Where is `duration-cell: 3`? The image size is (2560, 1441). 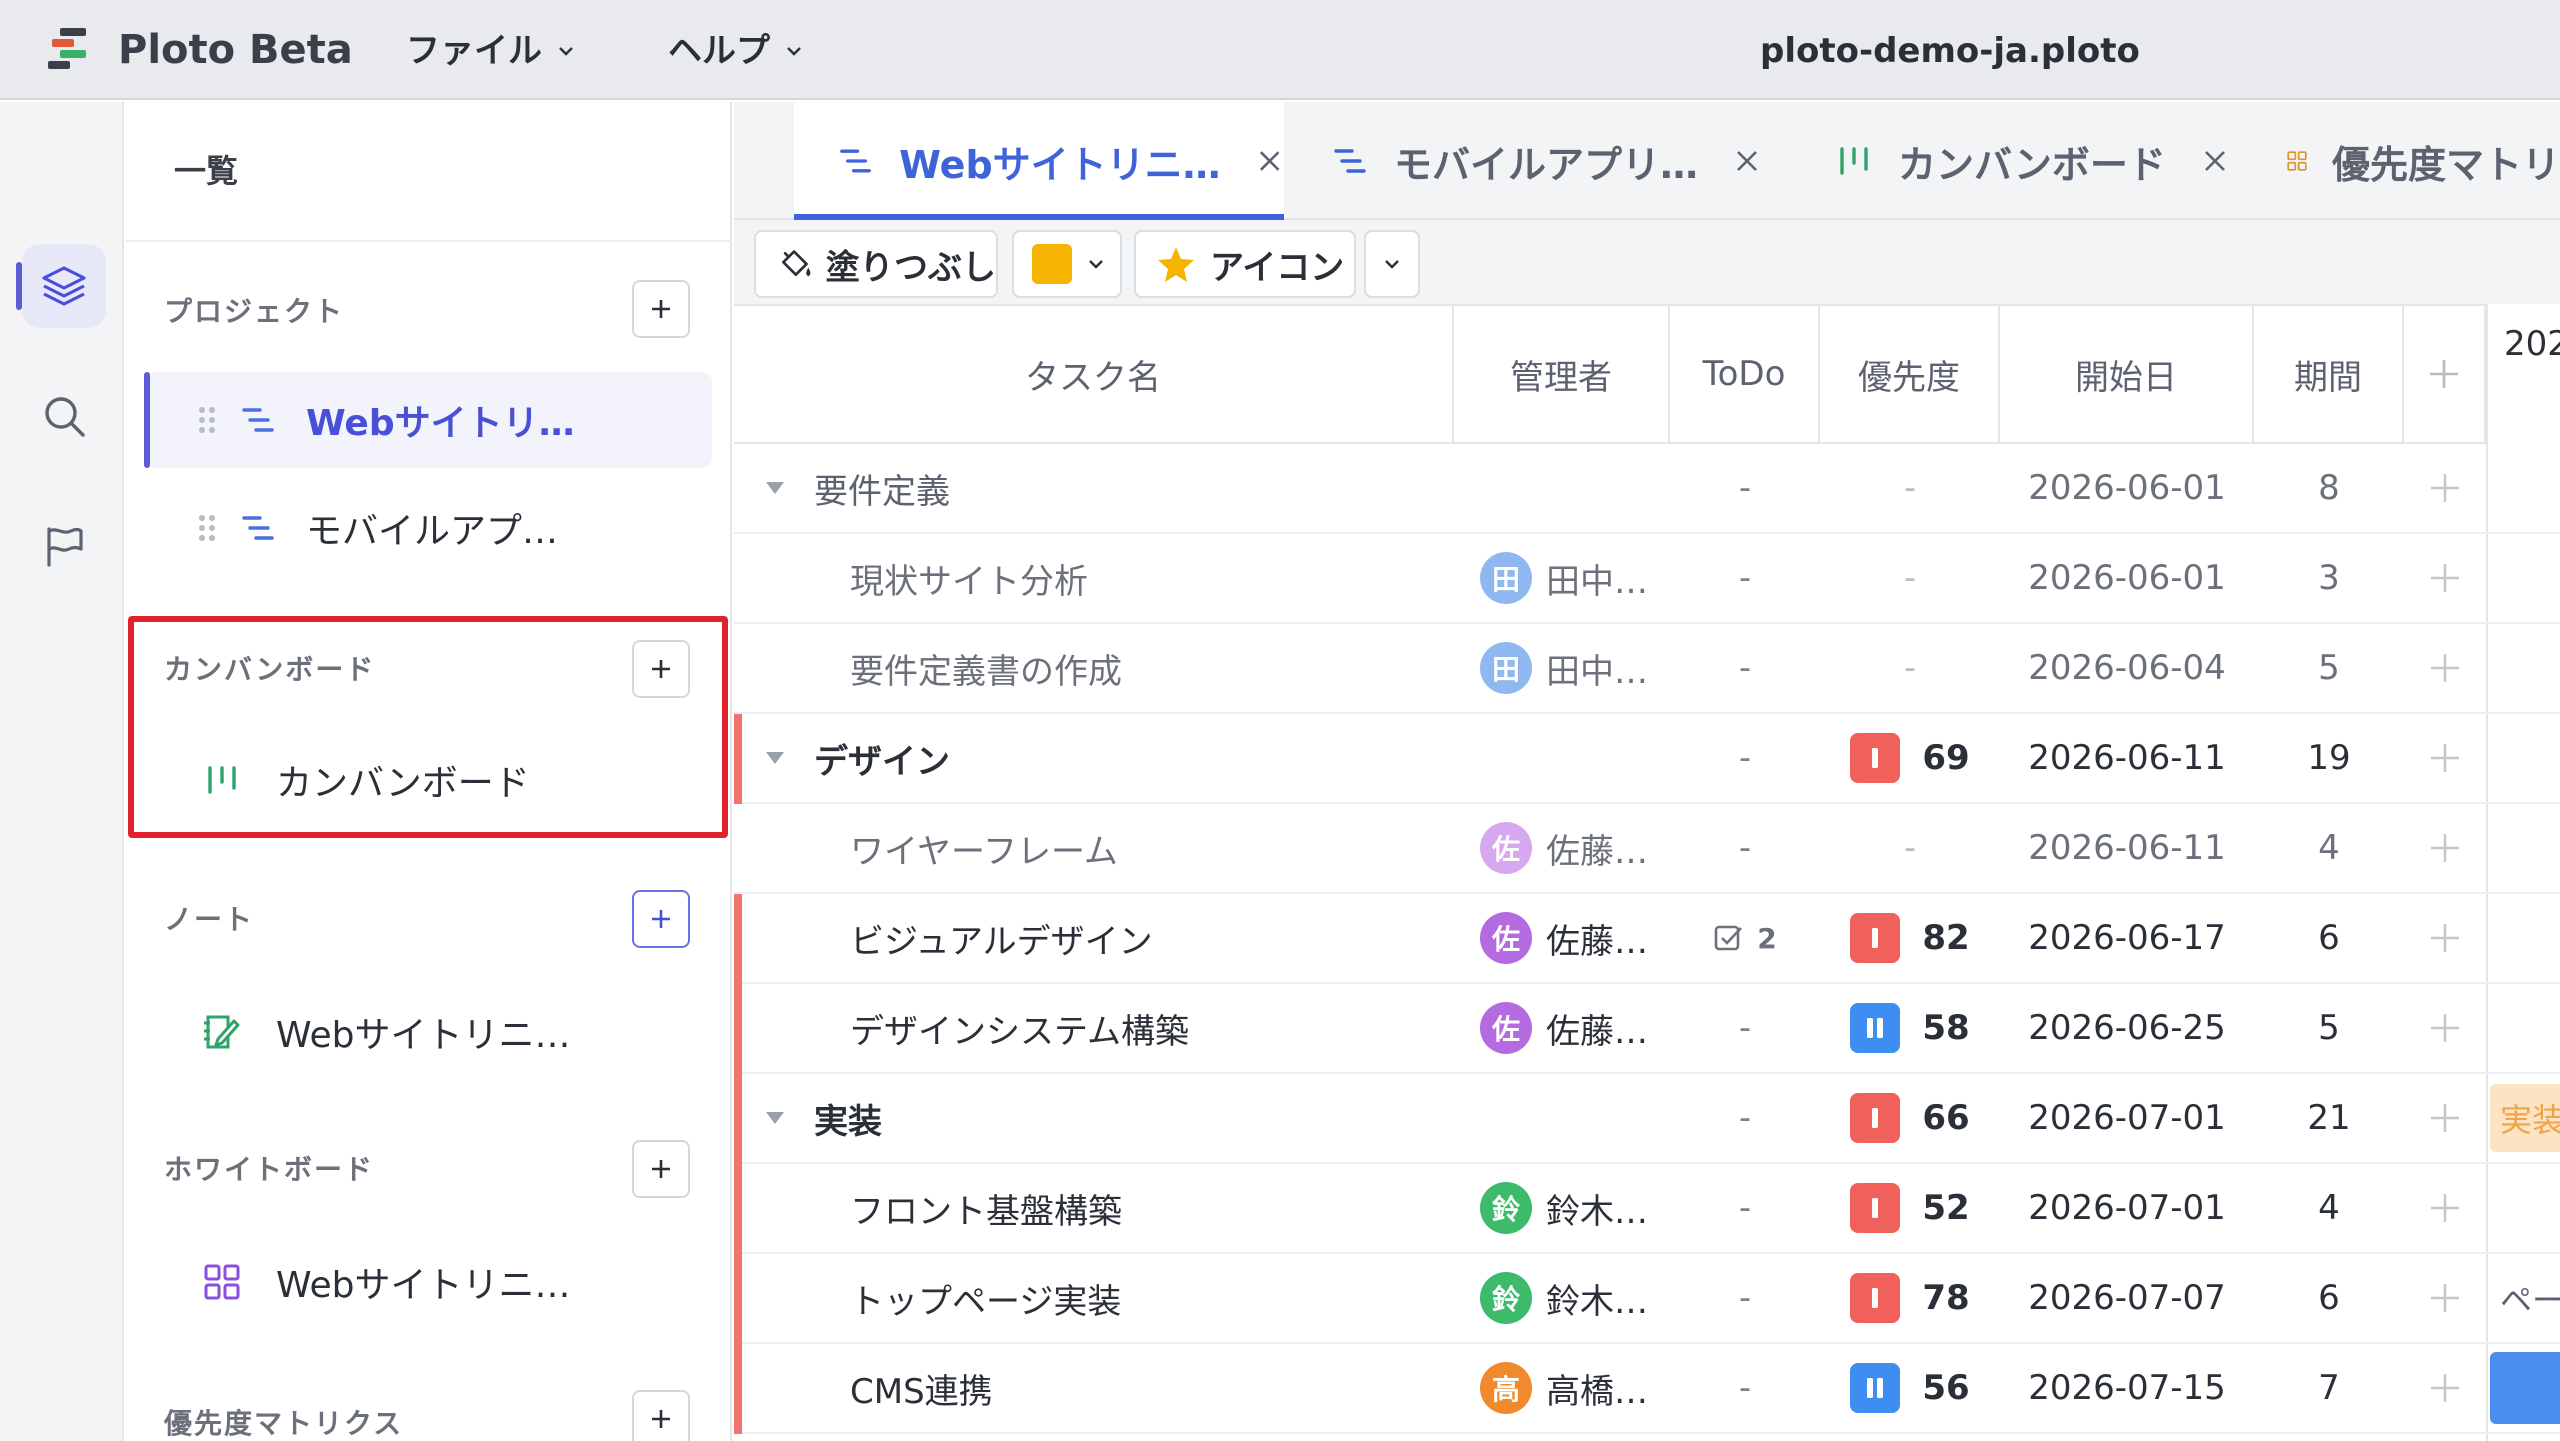
duration-cell: 3 is located at coordinates (2329, 578).